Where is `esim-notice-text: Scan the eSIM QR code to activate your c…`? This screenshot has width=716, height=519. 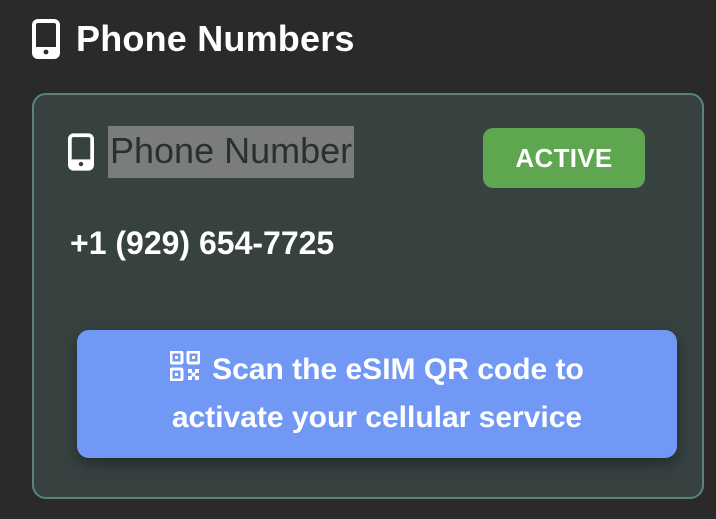 esim-notice-text: Scan the eSIM QR code to activate your c… is located at coordinates (376, 394).